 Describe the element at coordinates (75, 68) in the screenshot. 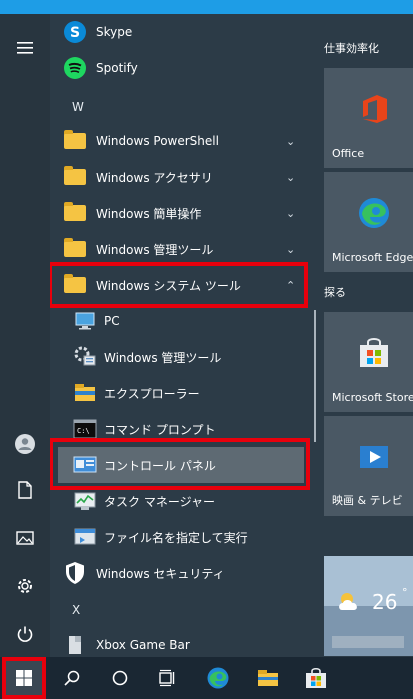

I see `spotify-icon` at that location.